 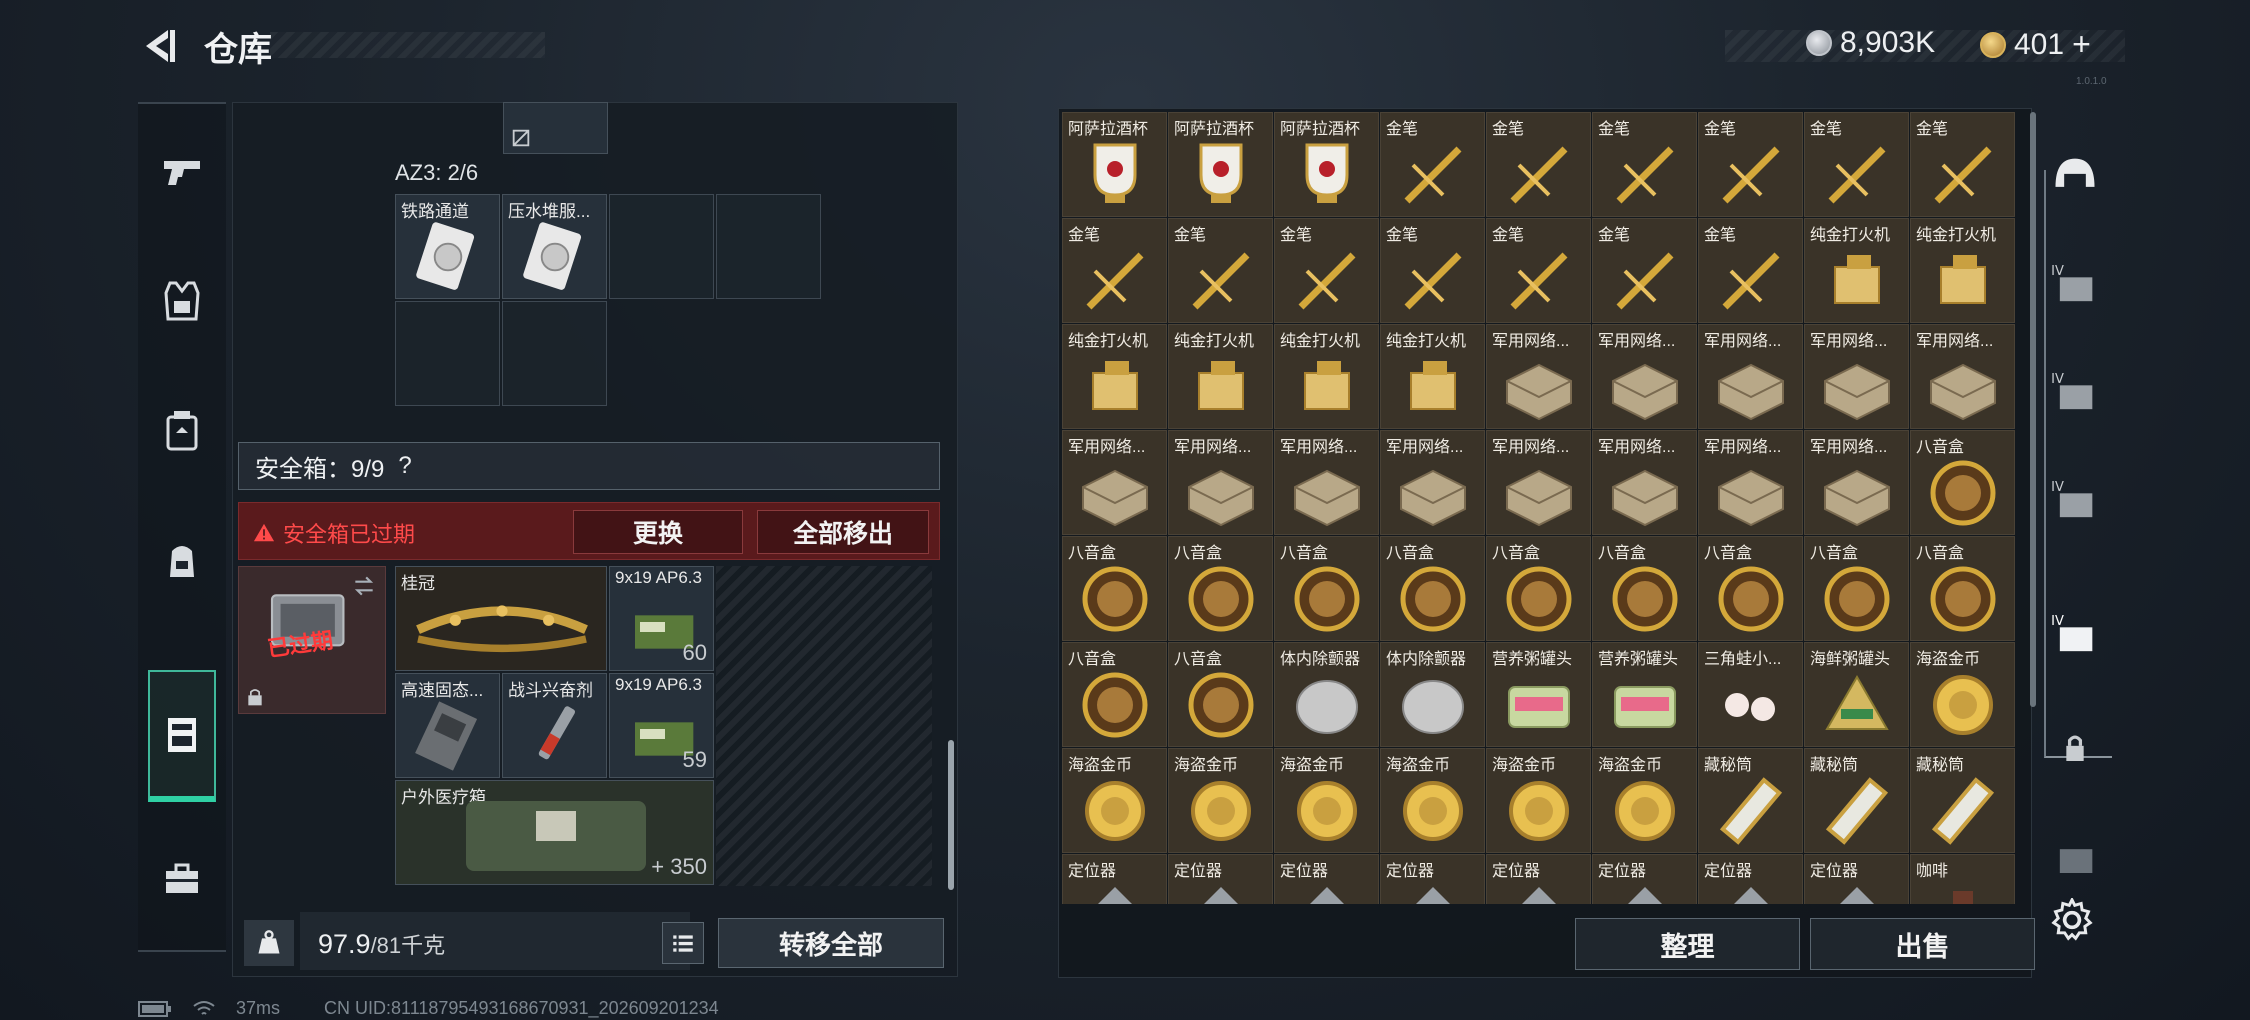 I want to click on help-icon: ?, so click(x=404, y=466).